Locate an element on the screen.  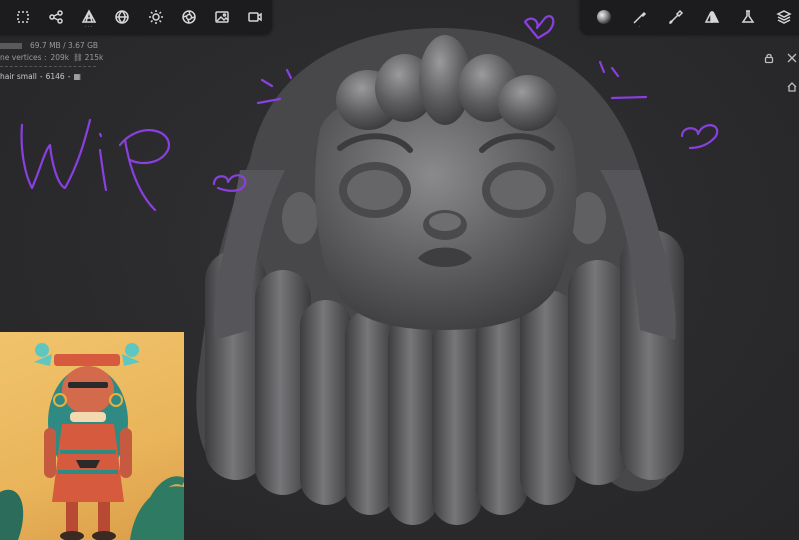
handwriting-i is located at coordinates (103, 170).